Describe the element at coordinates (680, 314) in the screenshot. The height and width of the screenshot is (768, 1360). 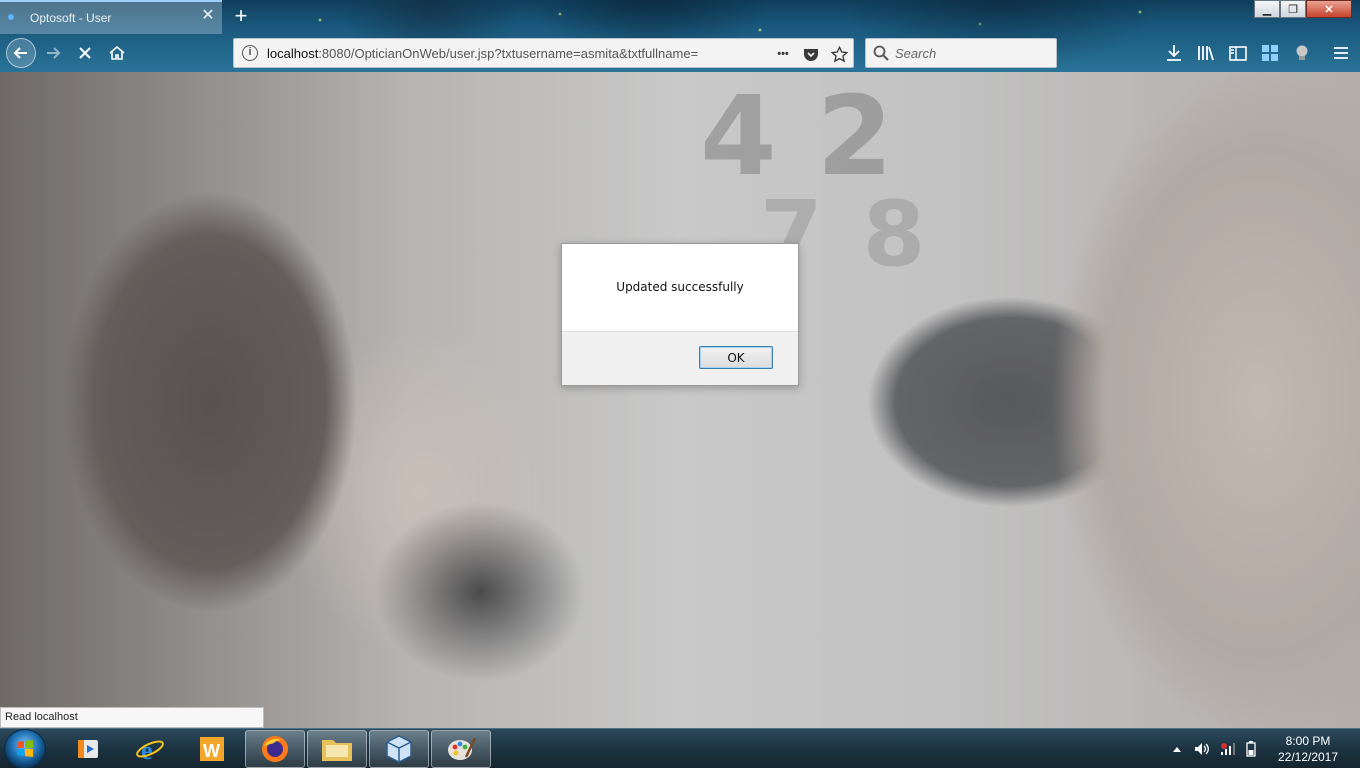
I see `alert-dialog: Updated successfully OK` at that location.